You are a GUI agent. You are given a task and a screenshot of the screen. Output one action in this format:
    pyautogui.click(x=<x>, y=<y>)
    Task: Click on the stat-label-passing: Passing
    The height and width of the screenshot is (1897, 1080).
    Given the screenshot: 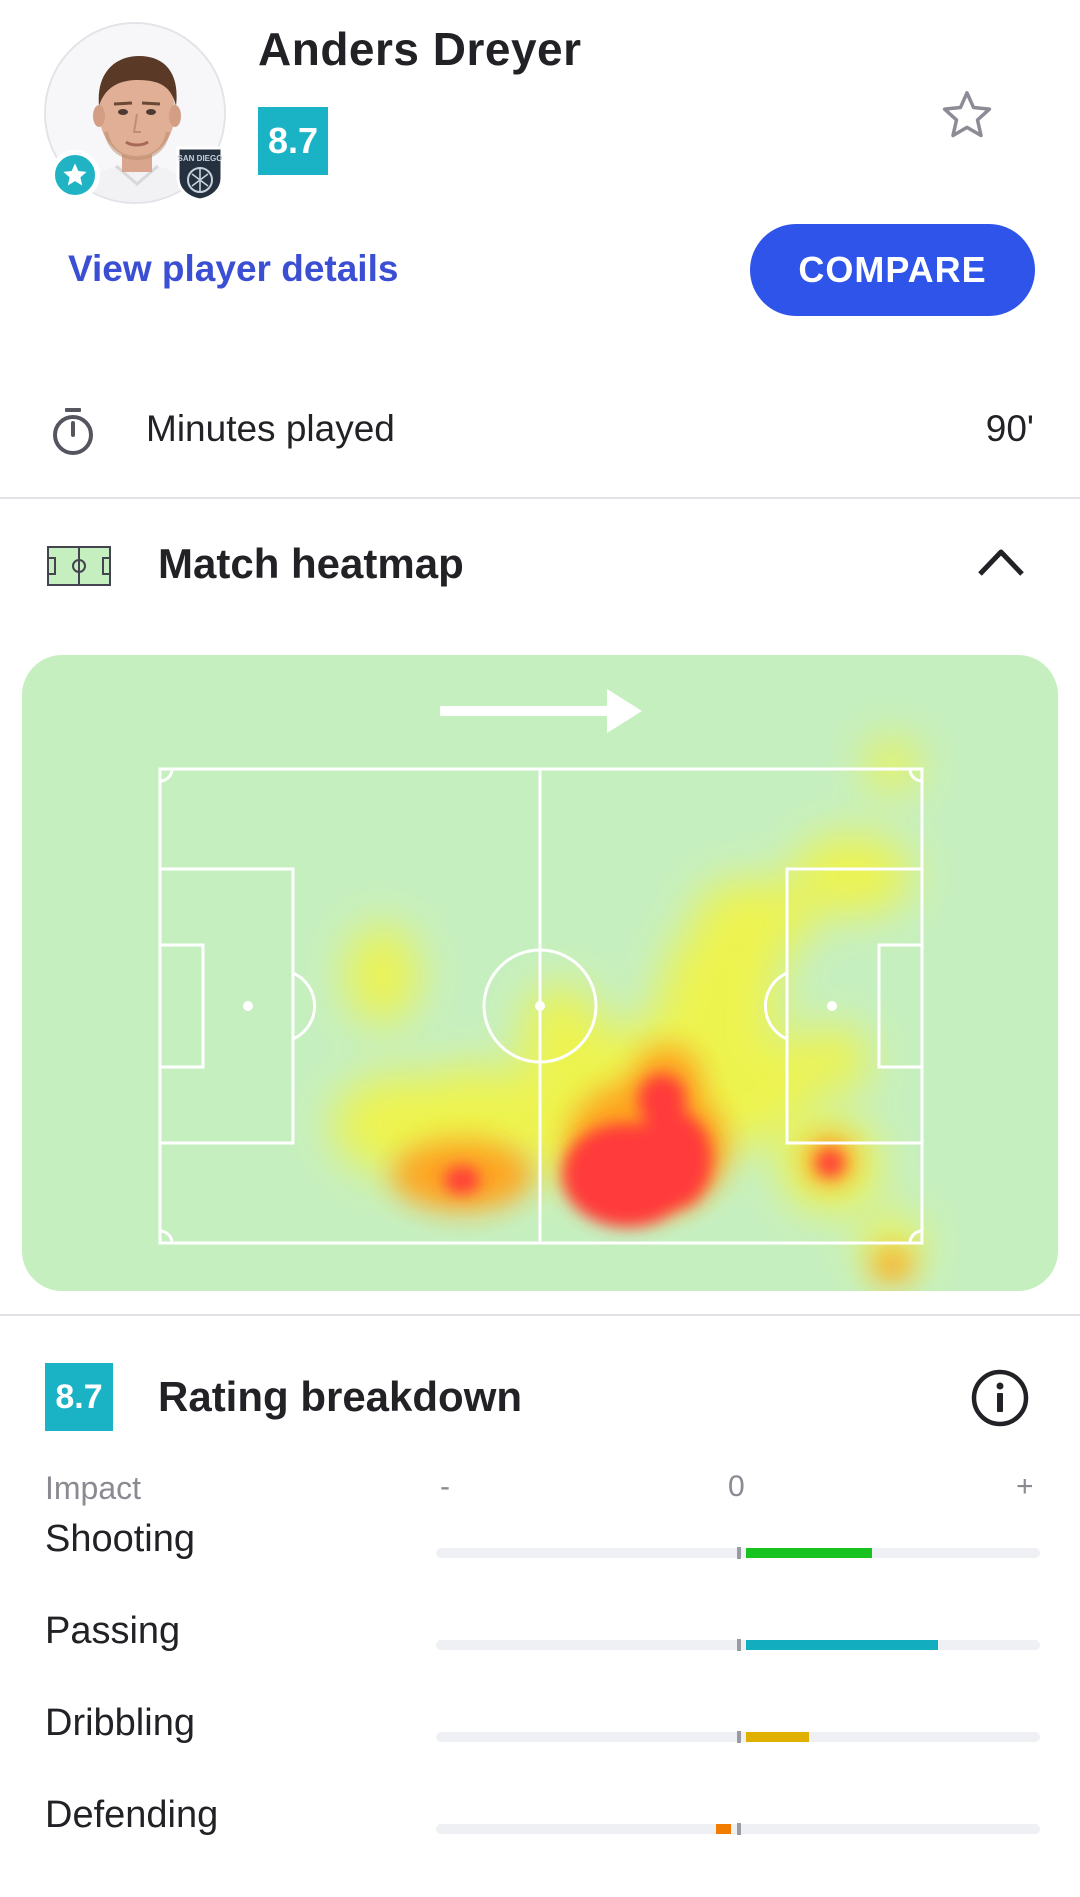 What is the action you would take?
    pyautogui.click(x=113, y=1631)
    